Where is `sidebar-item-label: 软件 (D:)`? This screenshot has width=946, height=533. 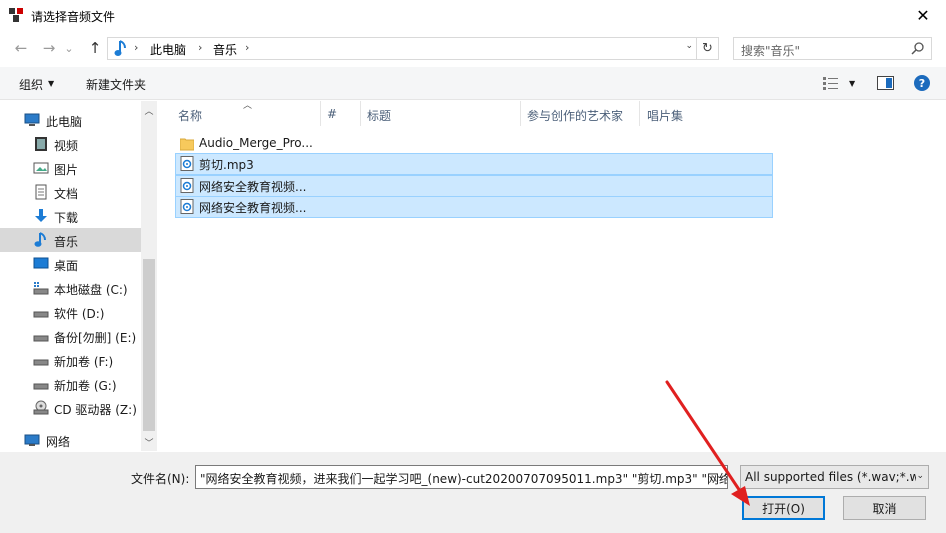 sidebar-item-label: 软件 (D:) is located at coordinates (79, 314).